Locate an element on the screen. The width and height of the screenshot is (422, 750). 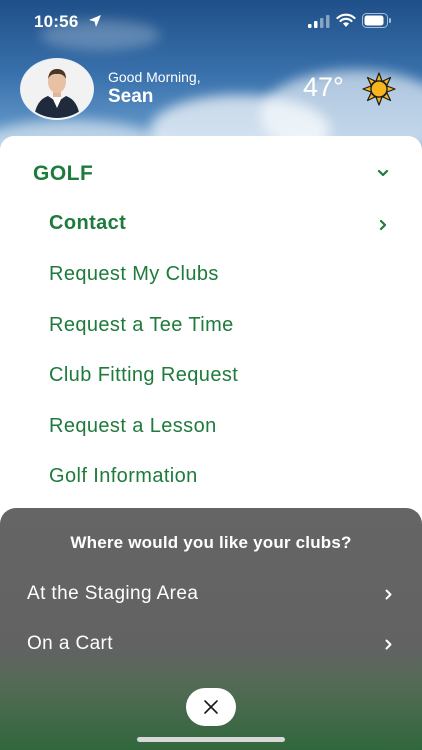
status-bar: 10:56 is located at coordinates (211, 22).